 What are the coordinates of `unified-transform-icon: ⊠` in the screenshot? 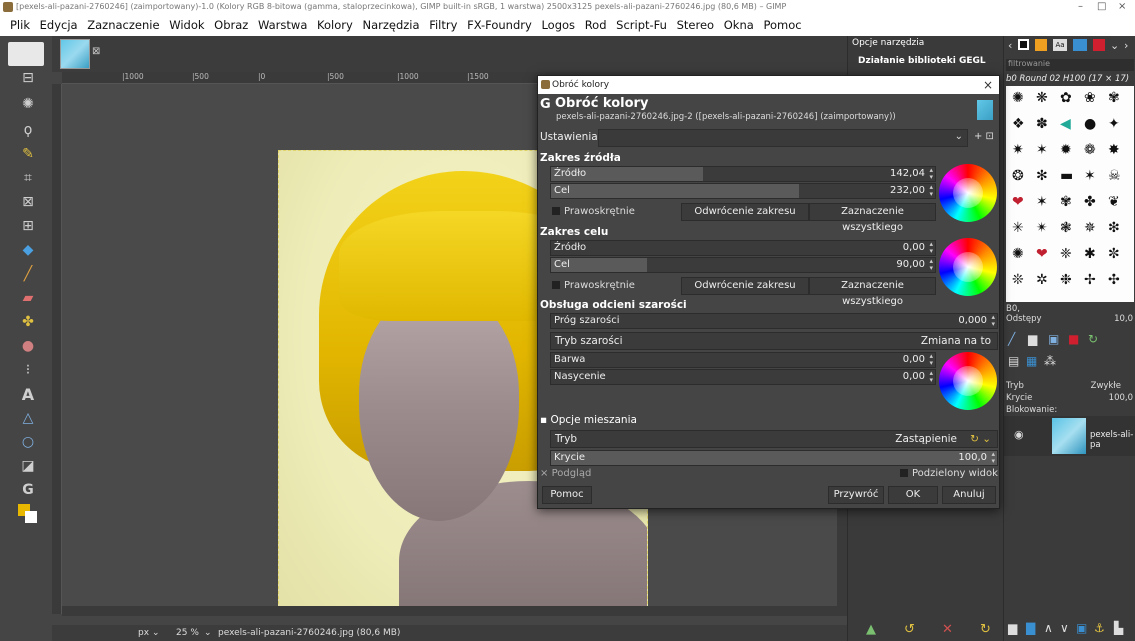 It's located at (28, 202).